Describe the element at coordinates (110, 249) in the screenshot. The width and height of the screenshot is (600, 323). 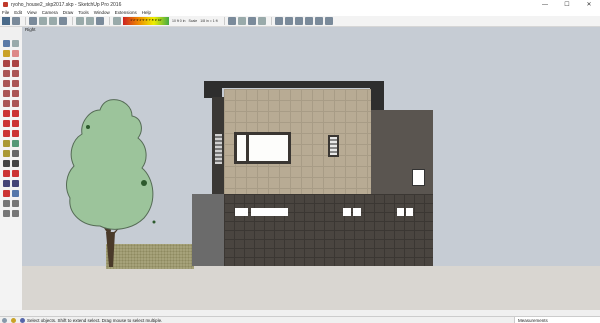
I see `tree-trunk` at that location.